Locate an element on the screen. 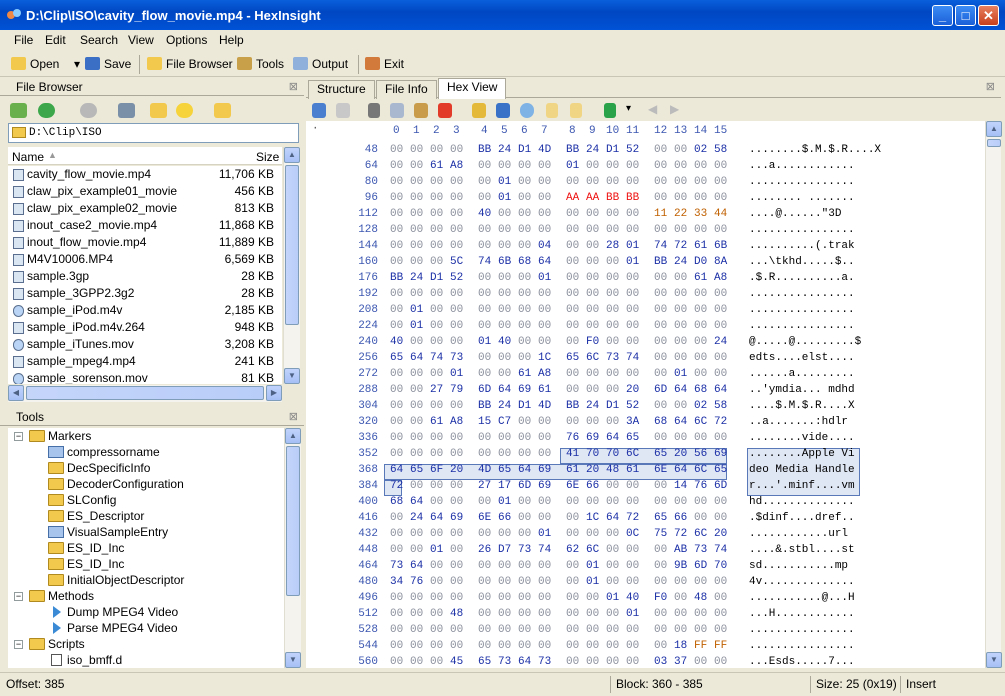 The width and height of the screenshot is (1005, 696). ascii-text: ....@......"3D is located at coordinates (795, 214).